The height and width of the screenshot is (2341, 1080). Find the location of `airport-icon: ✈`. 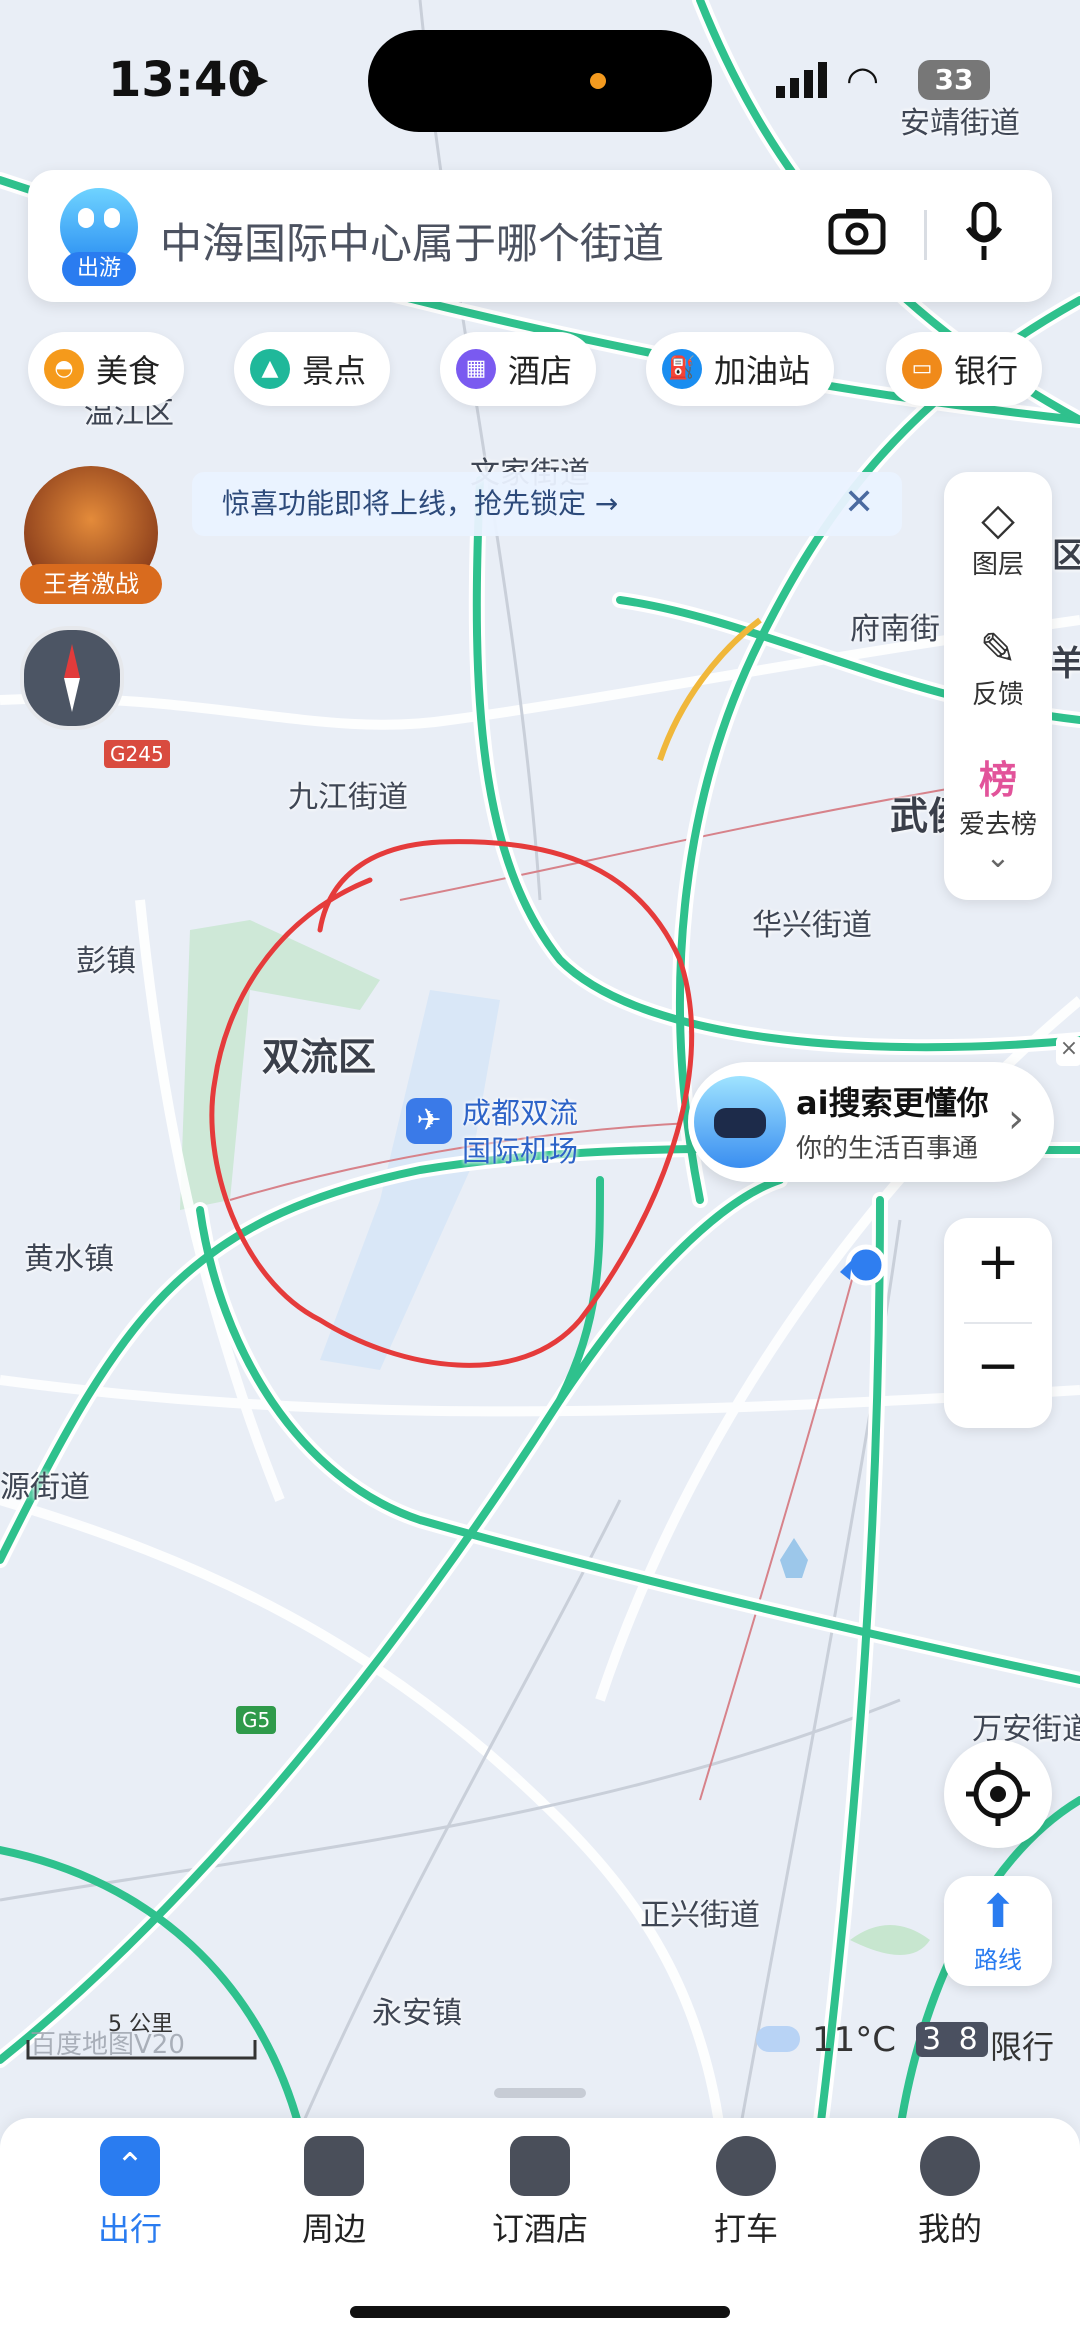

airport-icon: ✈ is located at coordinates (429, 1121).